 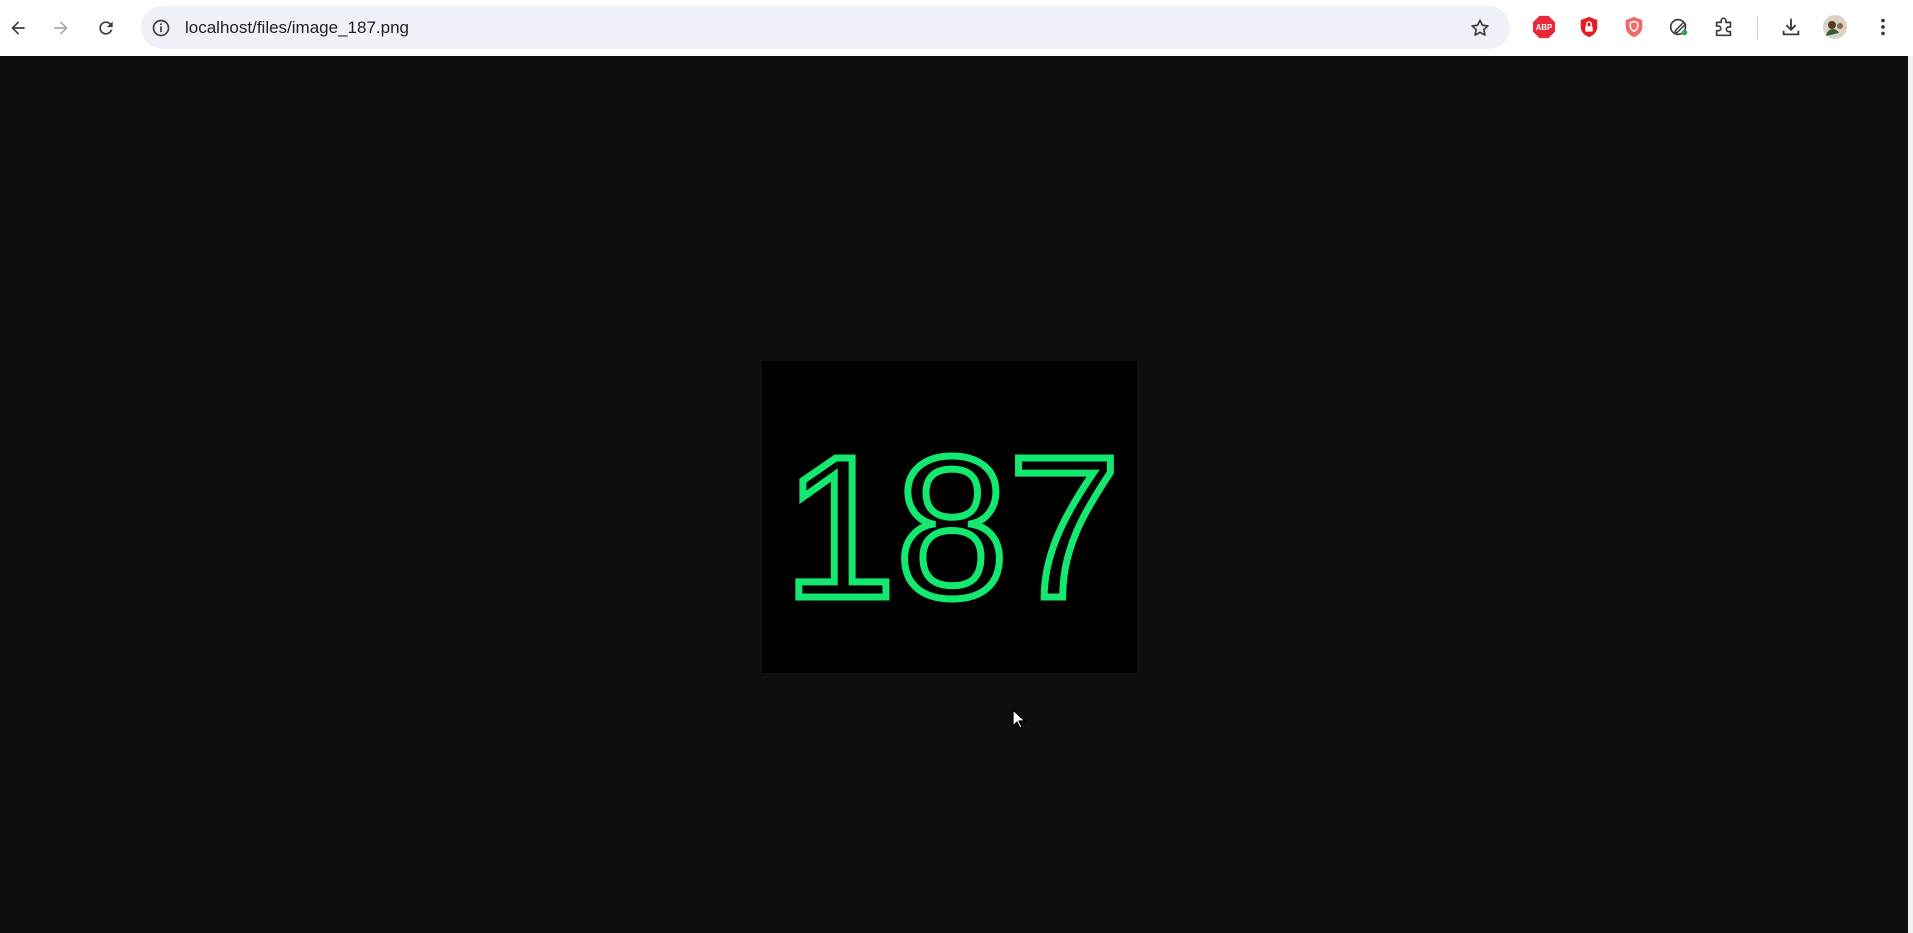 I want to click on back-arrow-icon, so click(x=18, y=28).